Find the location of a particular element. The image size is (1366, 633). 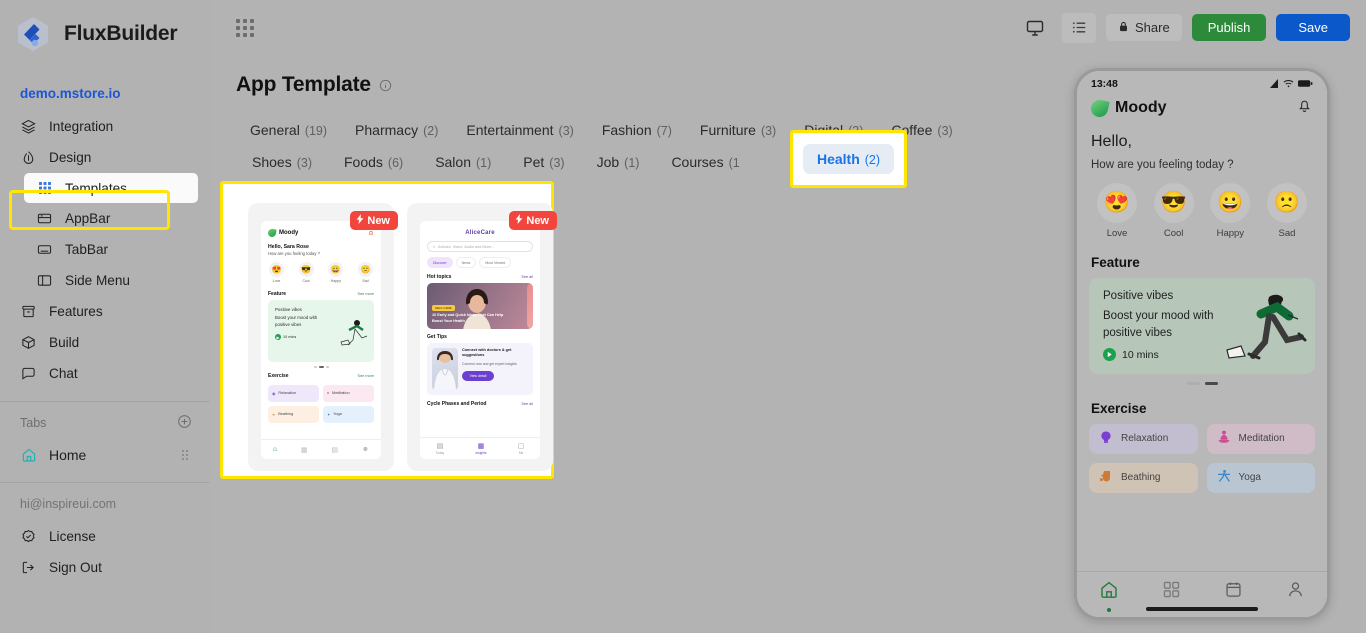

preview-mood-sad: 🙁 Sad is located at coordinates (1287, 211).